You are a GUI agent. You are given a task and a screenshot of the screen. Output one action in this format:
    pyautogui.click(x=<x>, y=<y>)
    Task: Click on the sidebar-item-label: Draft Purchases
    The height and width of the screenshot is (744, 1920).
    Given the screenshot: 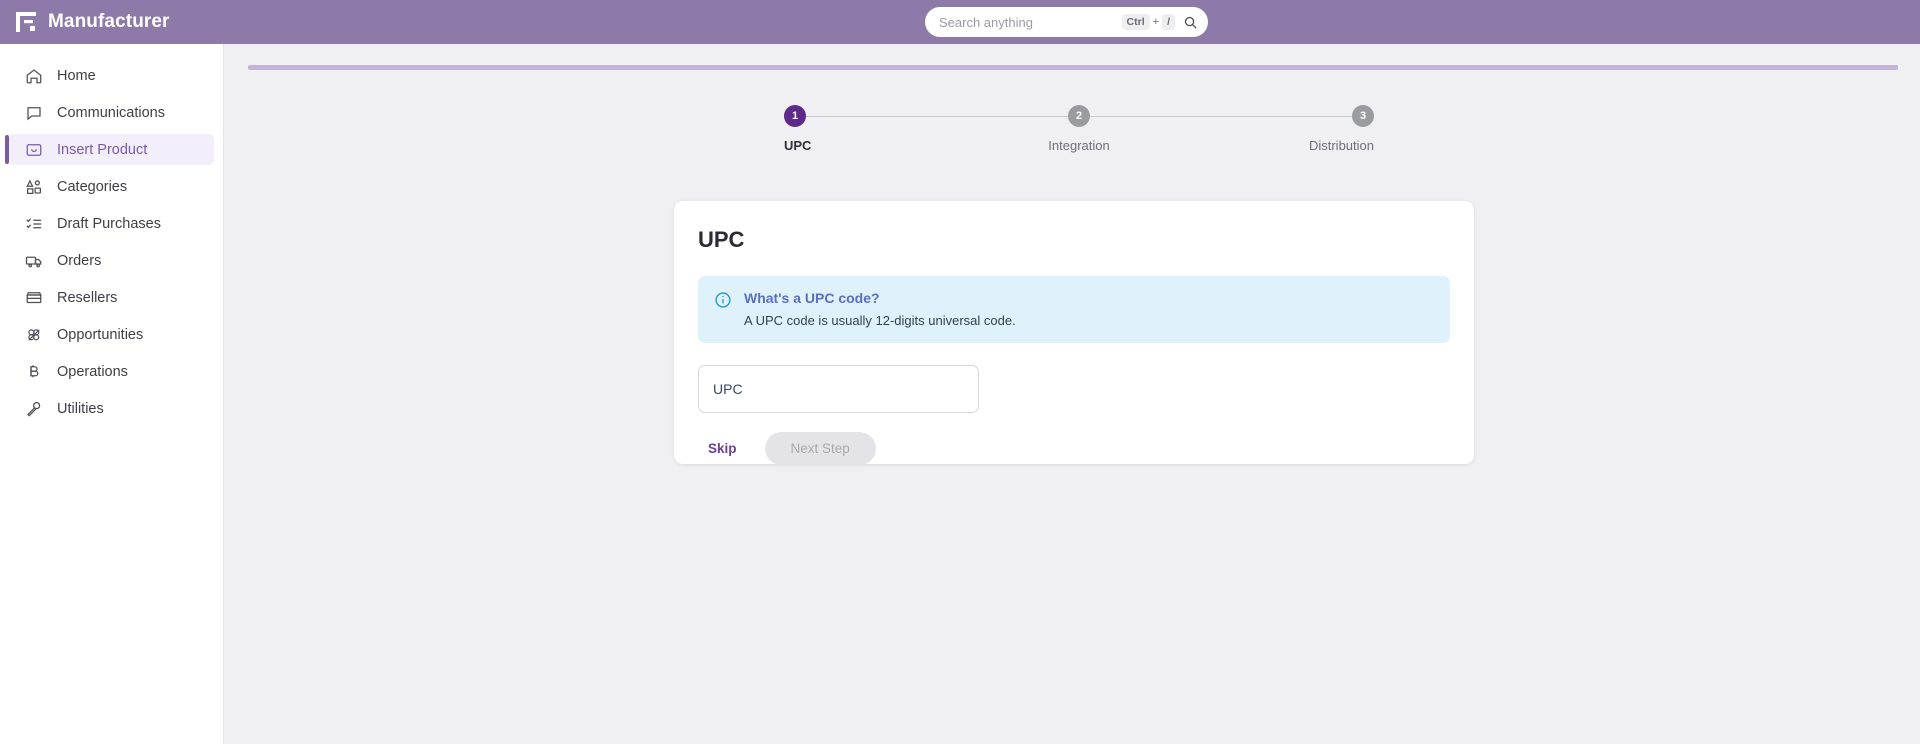 What is the action you would take?
    pyautogui.click(x=109, y=223)
    